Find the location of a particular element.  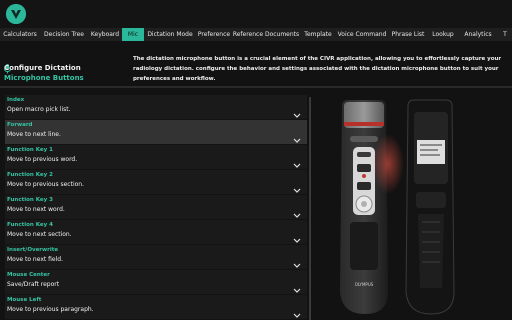

row-label: Forward is located at coordinates (20, 125).